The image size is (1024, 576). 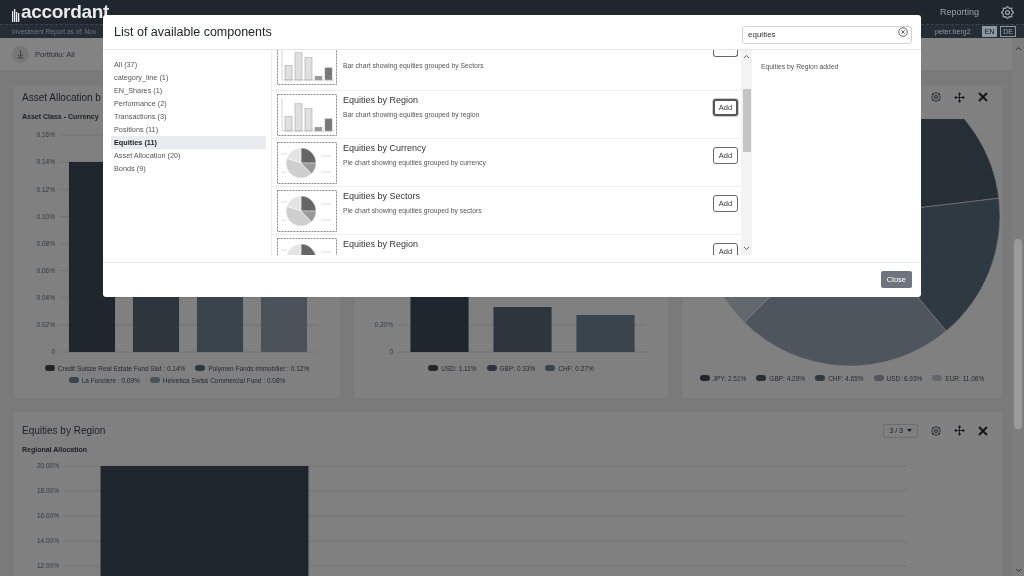 I want to click on search-field: equities, so click(x=827, y=34).